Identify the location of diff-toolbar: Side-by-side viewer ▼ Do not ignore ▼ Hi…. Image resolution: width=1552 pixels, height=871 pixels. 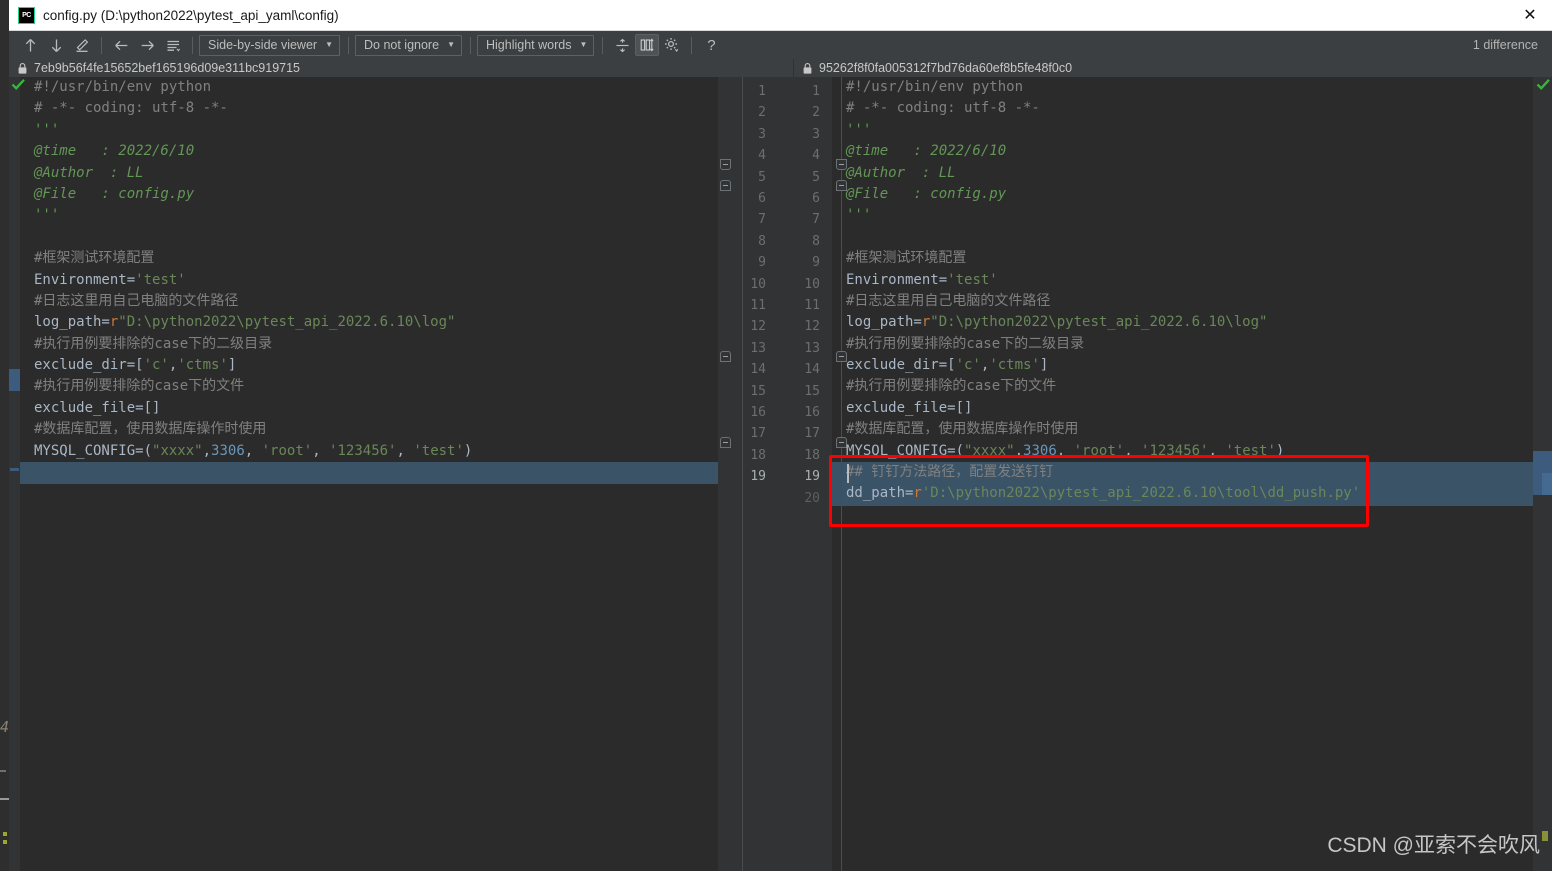
(780, 45).